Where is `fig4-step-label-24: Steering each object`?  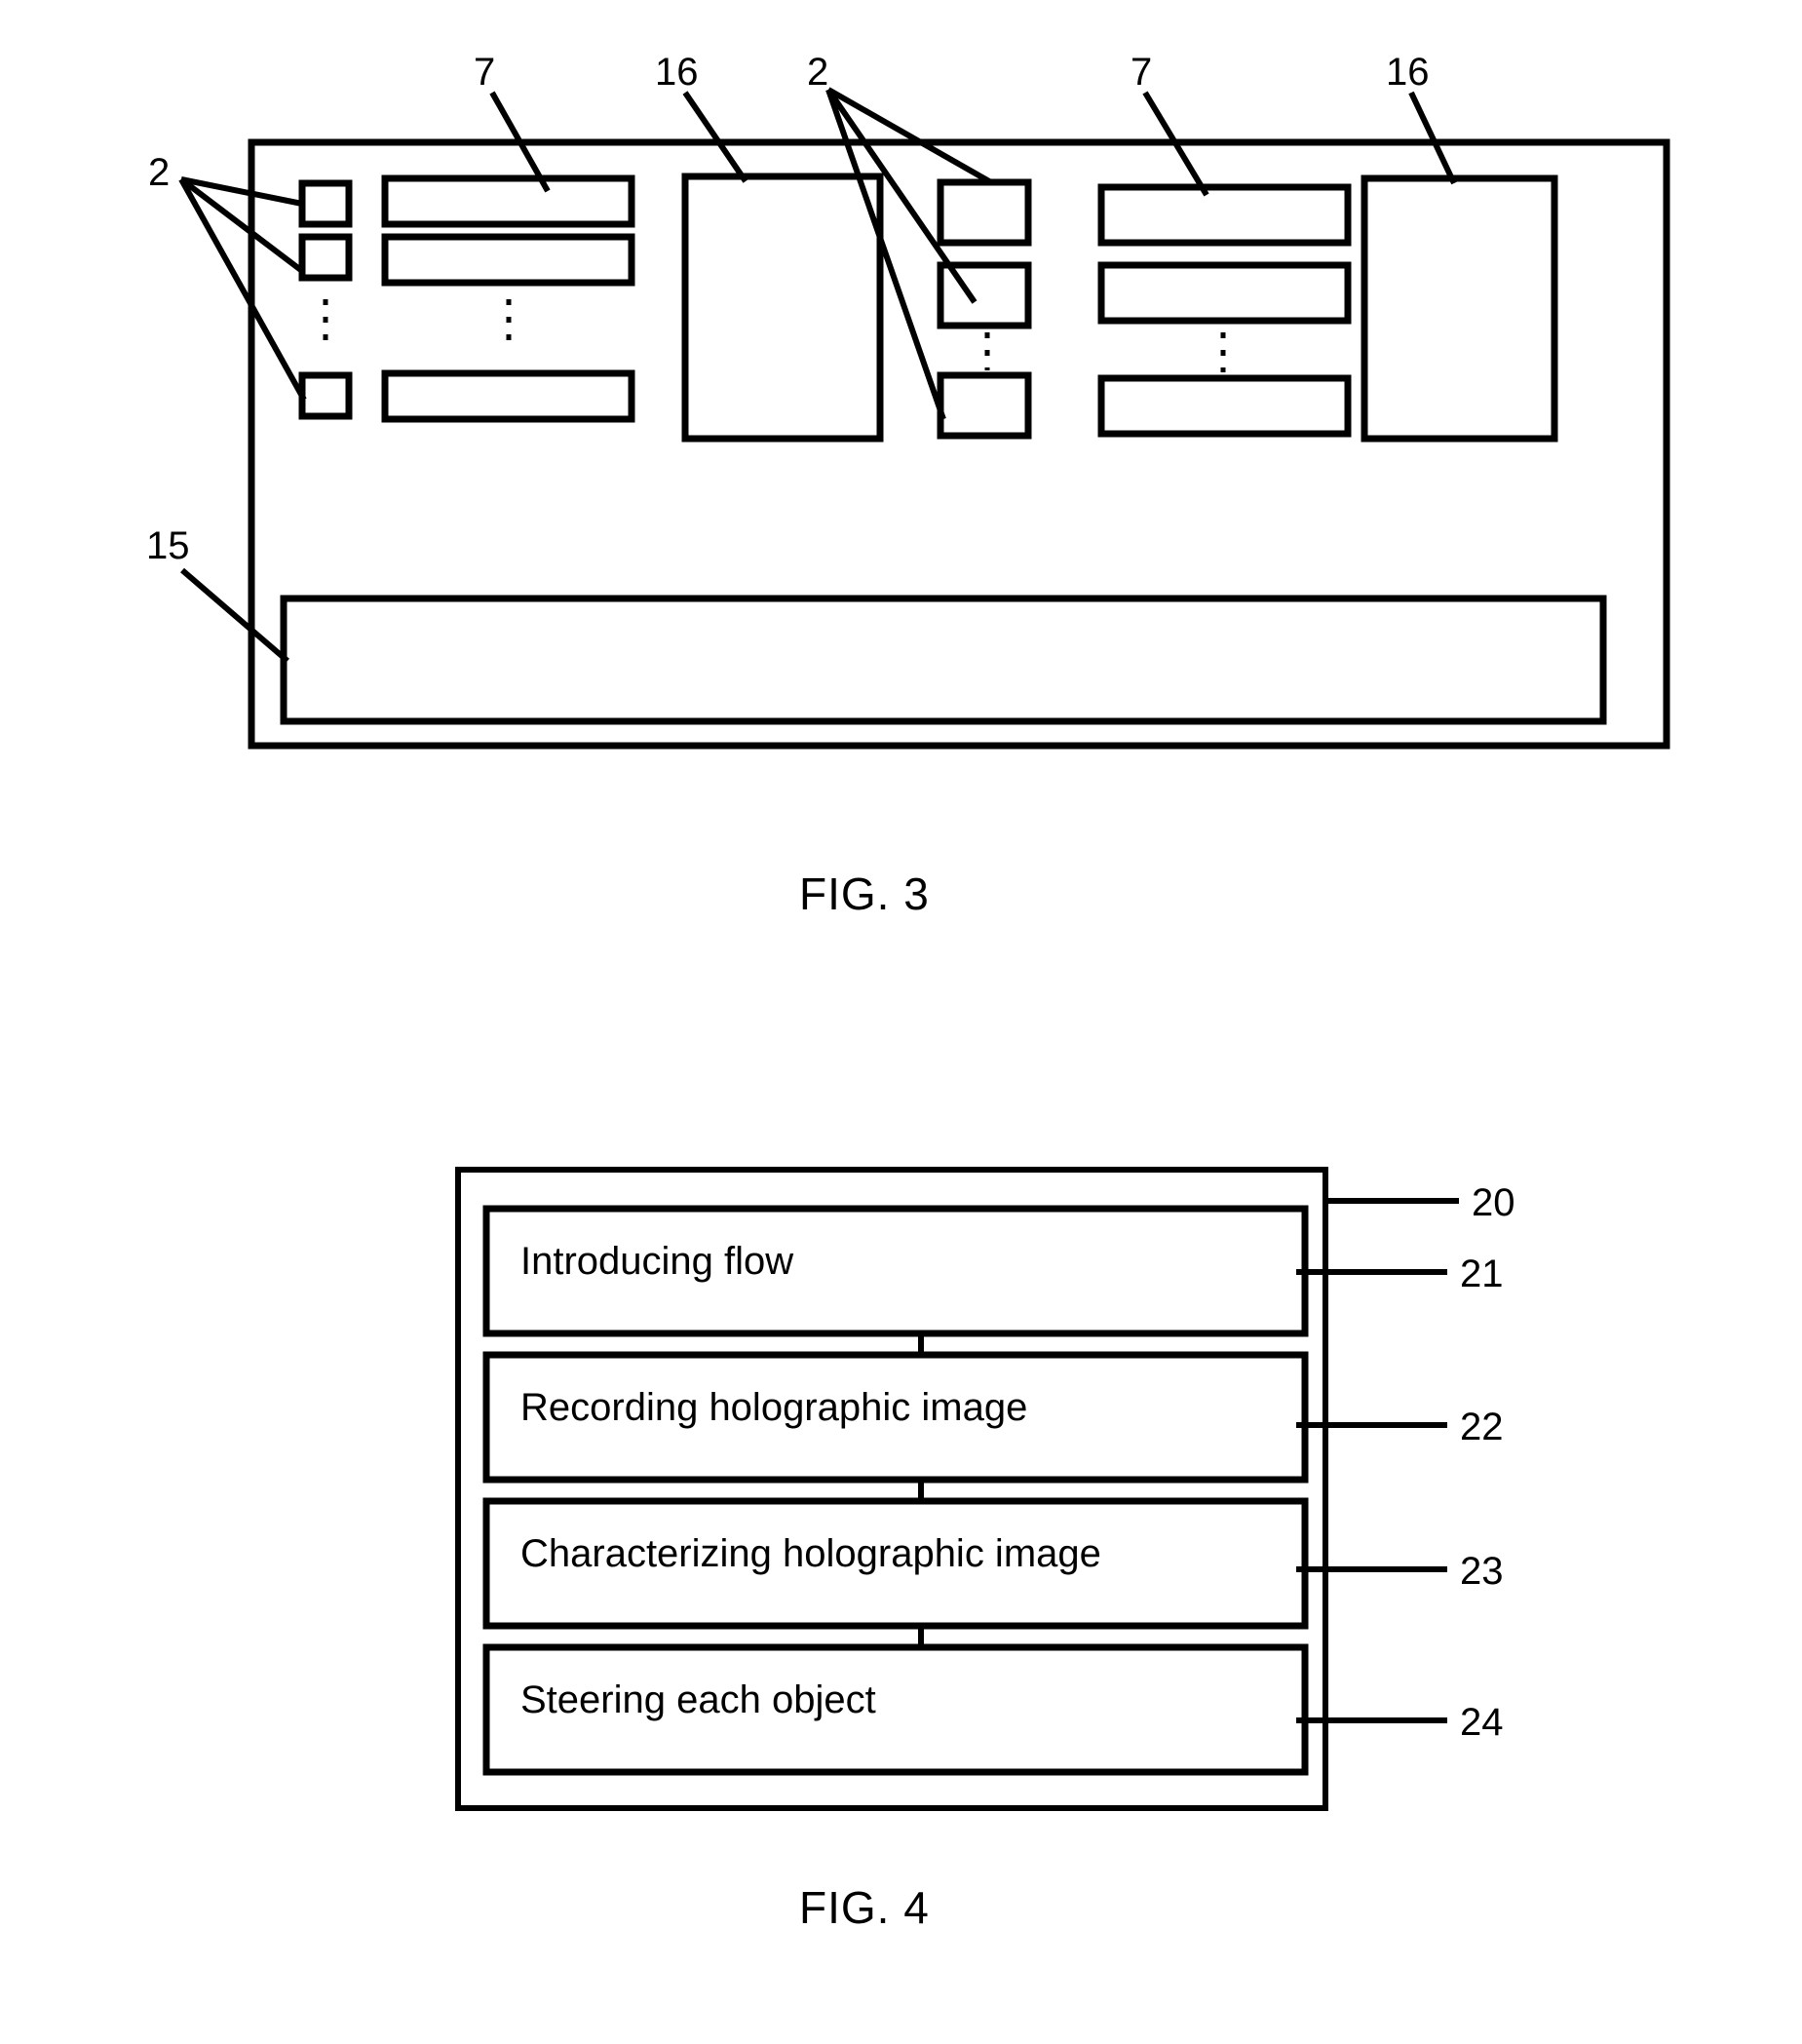 fig4-step-label-24: Steering each object is located at coordinates (698, 1699).